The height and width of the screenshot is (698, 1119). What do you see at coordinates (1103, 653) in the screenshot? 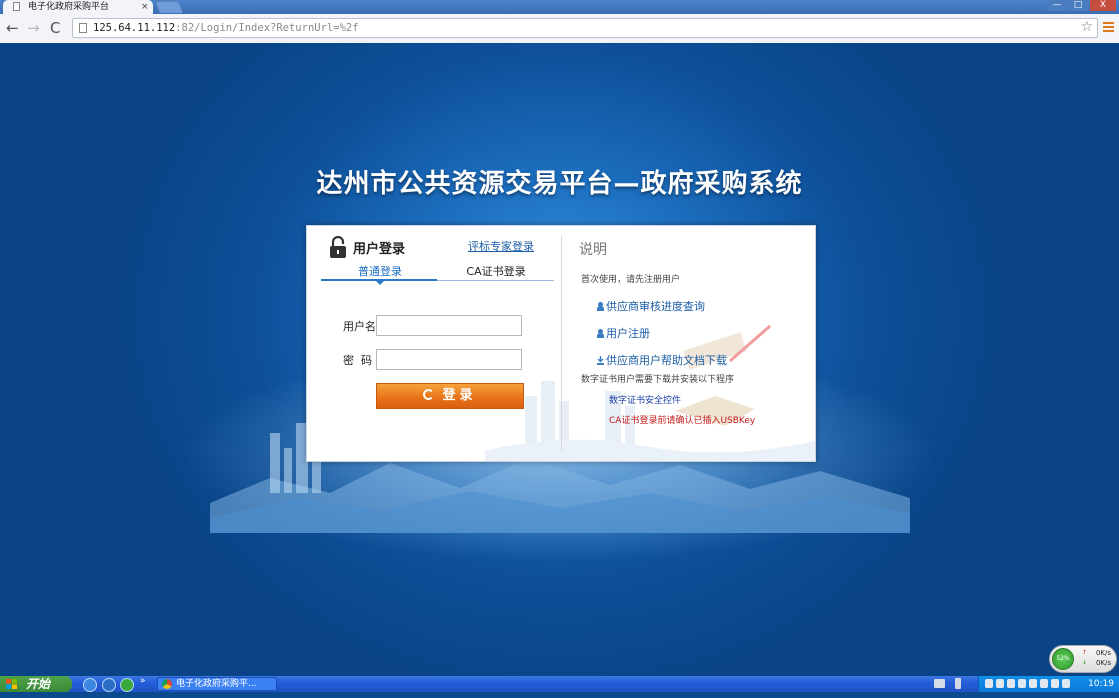
I see `upload-speed: 0K/s` at bounding box center [1103, 653].